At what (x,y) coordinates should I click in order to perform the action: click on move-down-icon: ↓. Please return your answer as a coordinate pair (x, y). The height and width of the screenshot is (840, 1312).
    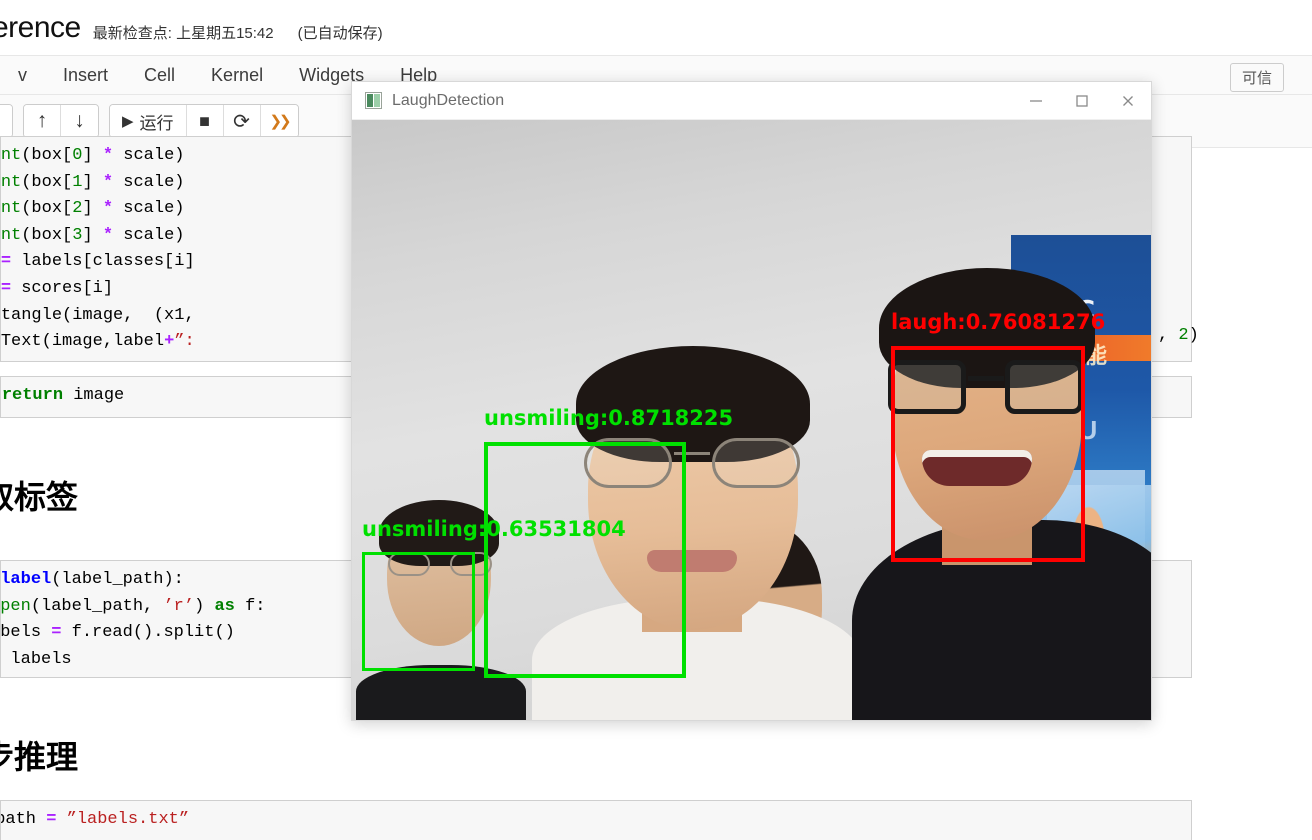
    Looking at the image, I should click on (79, 121).